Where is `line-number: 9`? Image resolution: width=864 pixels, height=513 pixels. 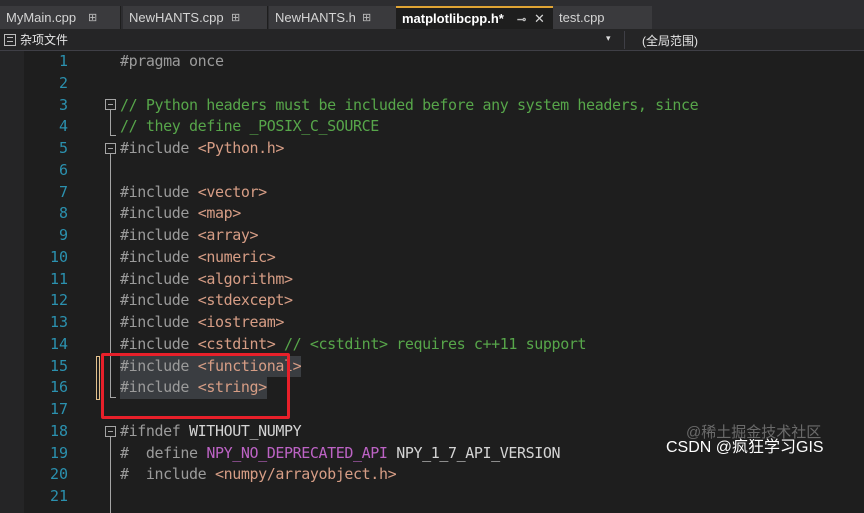
line-number: 9 is located at coordinates (63, 235).